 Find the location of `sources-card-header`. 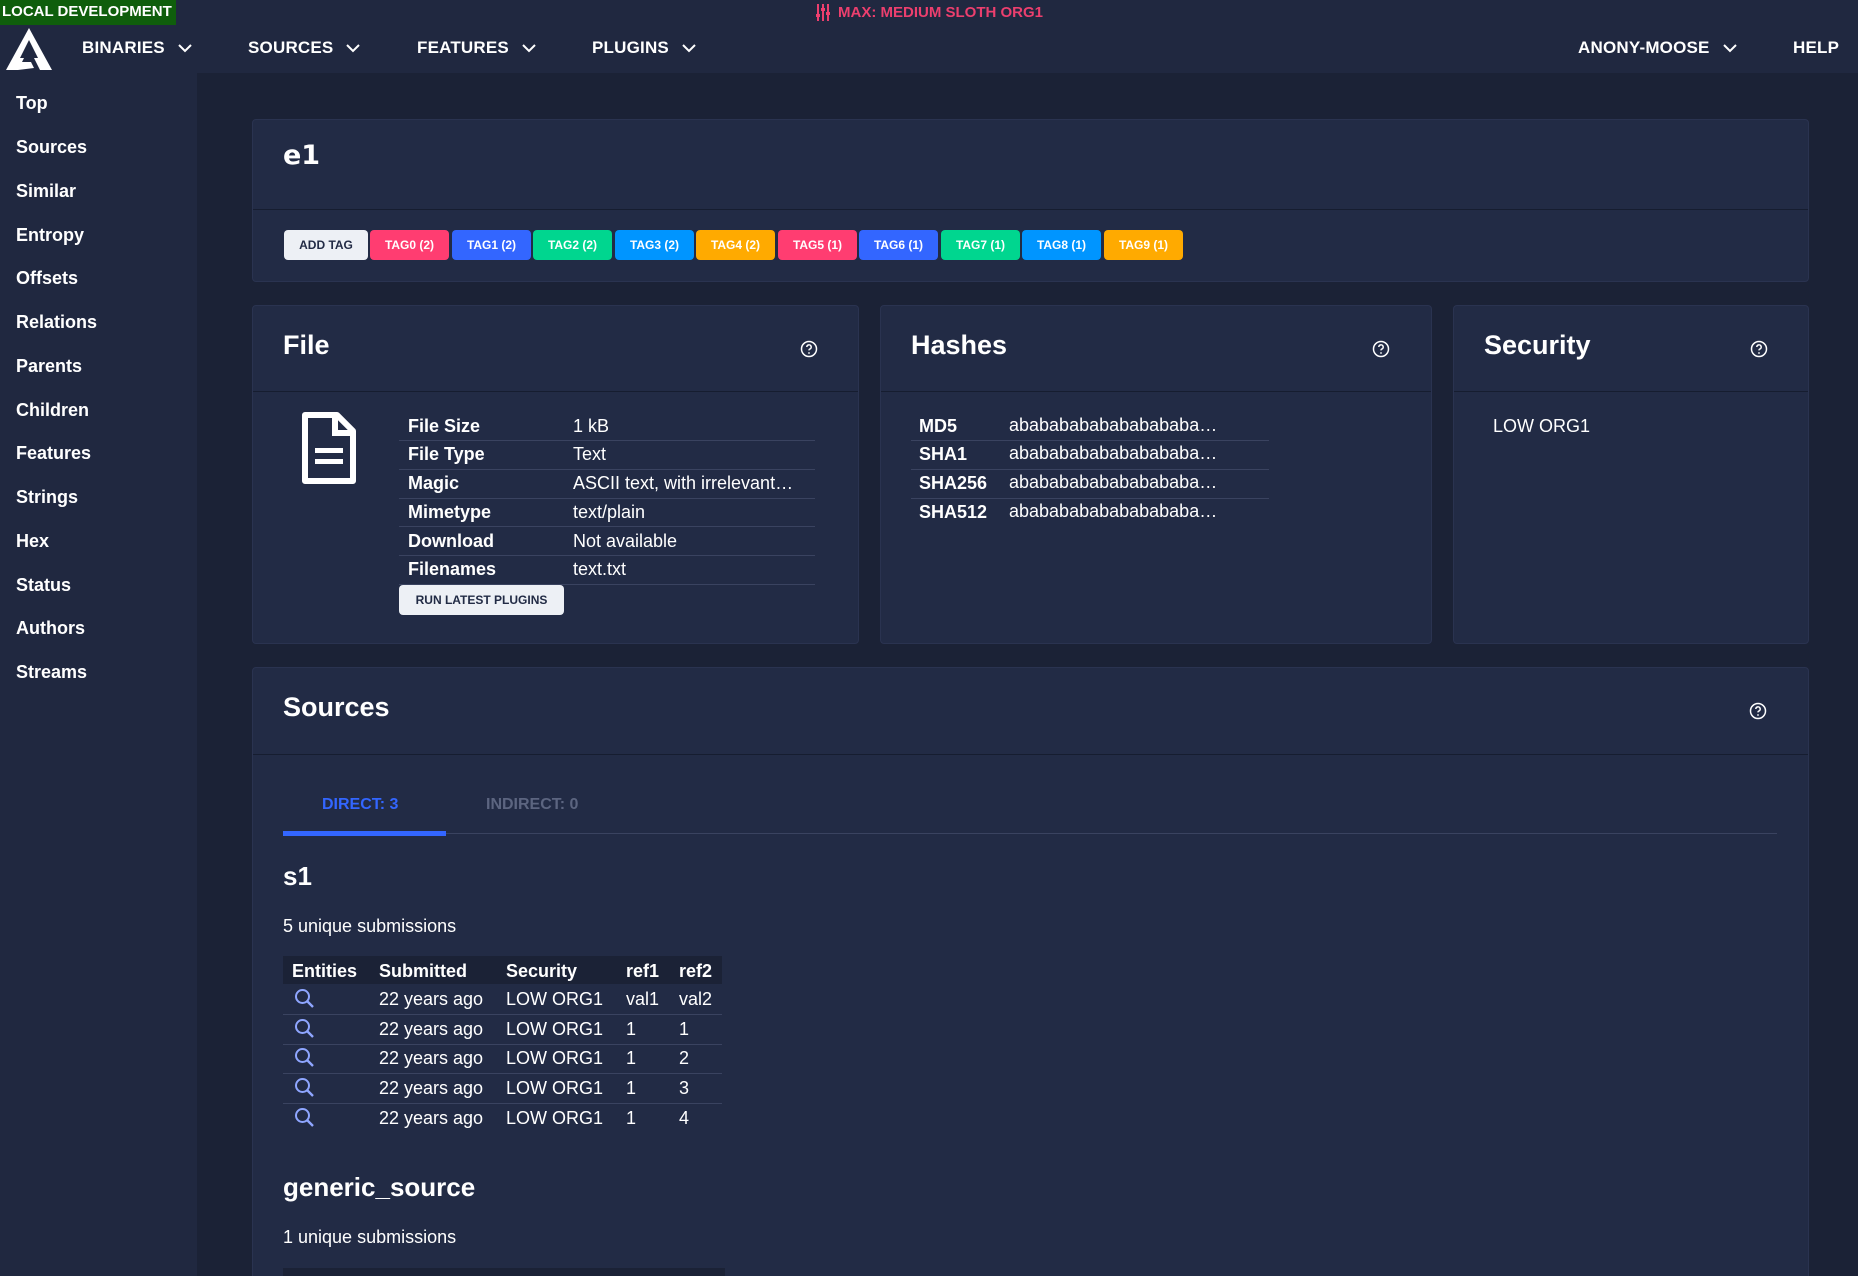

sources-card-header is located at coordinates (1030, 711).